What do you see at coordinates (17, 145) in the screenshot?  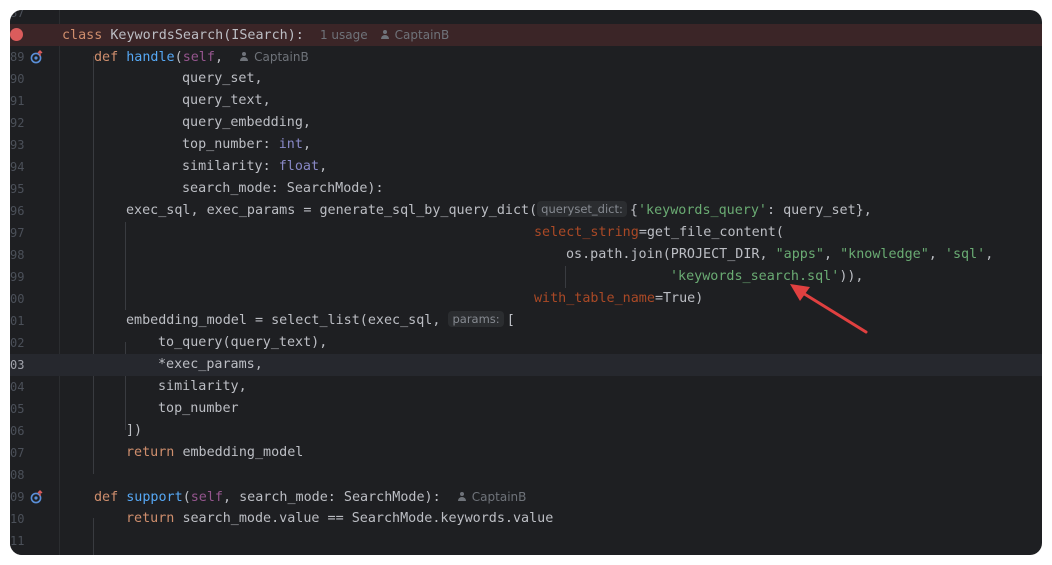 I see `line-number: 93` at bounding box center [17, 145].